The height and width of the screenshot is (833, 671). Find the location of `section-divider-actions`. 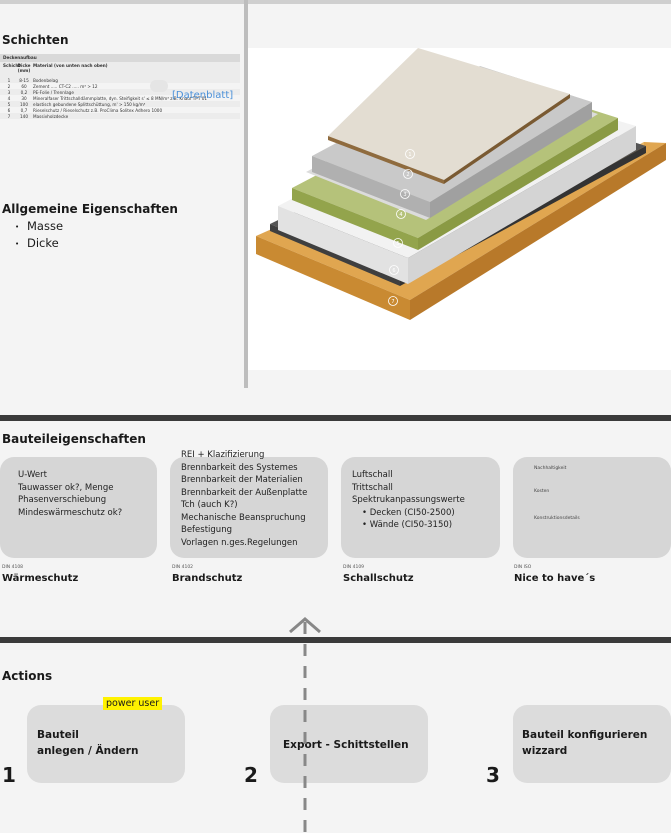

section-divider-actions is located at coordinates (335, 640).